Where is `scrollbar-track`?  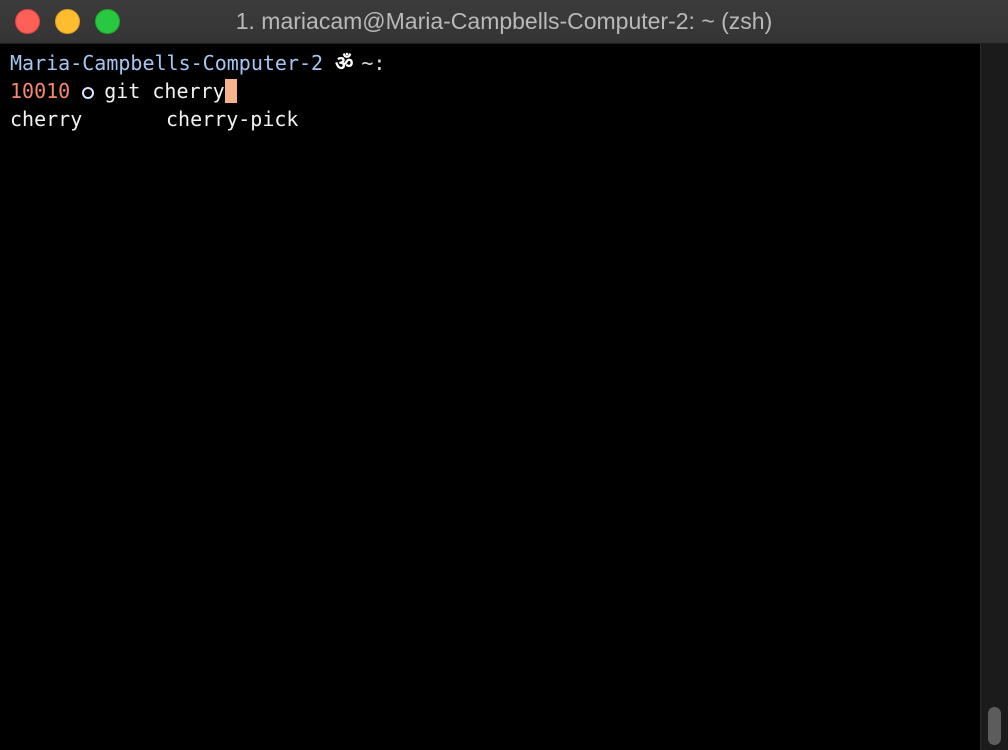 scrollbar-track is located at coordinates (994, 397).